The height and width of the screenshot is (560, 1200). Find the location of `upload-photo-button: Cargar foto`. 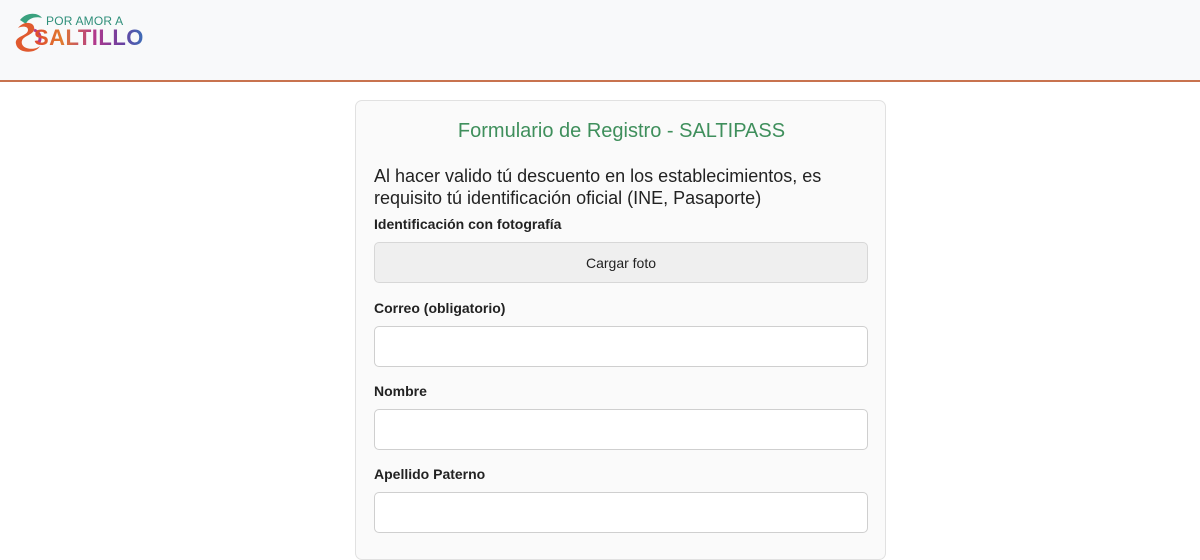

upload-photo-button: Cargar foto is located at coordinates (621, 262).